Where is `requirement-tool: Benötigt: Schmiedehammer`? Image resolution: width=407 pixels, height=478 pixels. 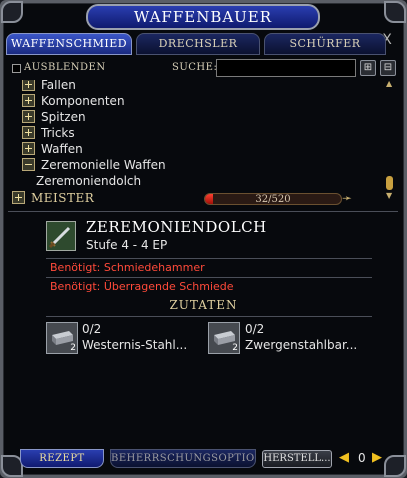
requirement-tool: Benötigt: Schmiedehammer is located at coordinates (127, 267).